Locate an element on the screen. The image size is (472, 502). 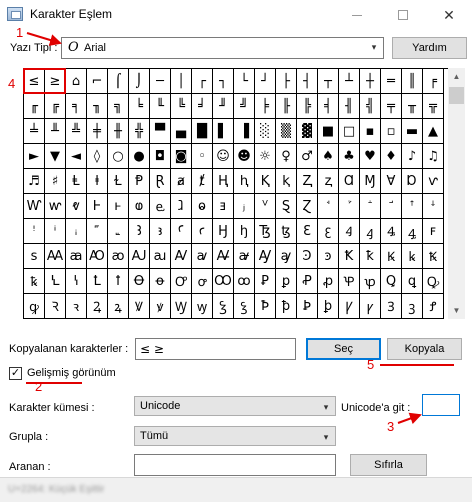
character-cell: ꝃ is located at coordinates (412, 256).